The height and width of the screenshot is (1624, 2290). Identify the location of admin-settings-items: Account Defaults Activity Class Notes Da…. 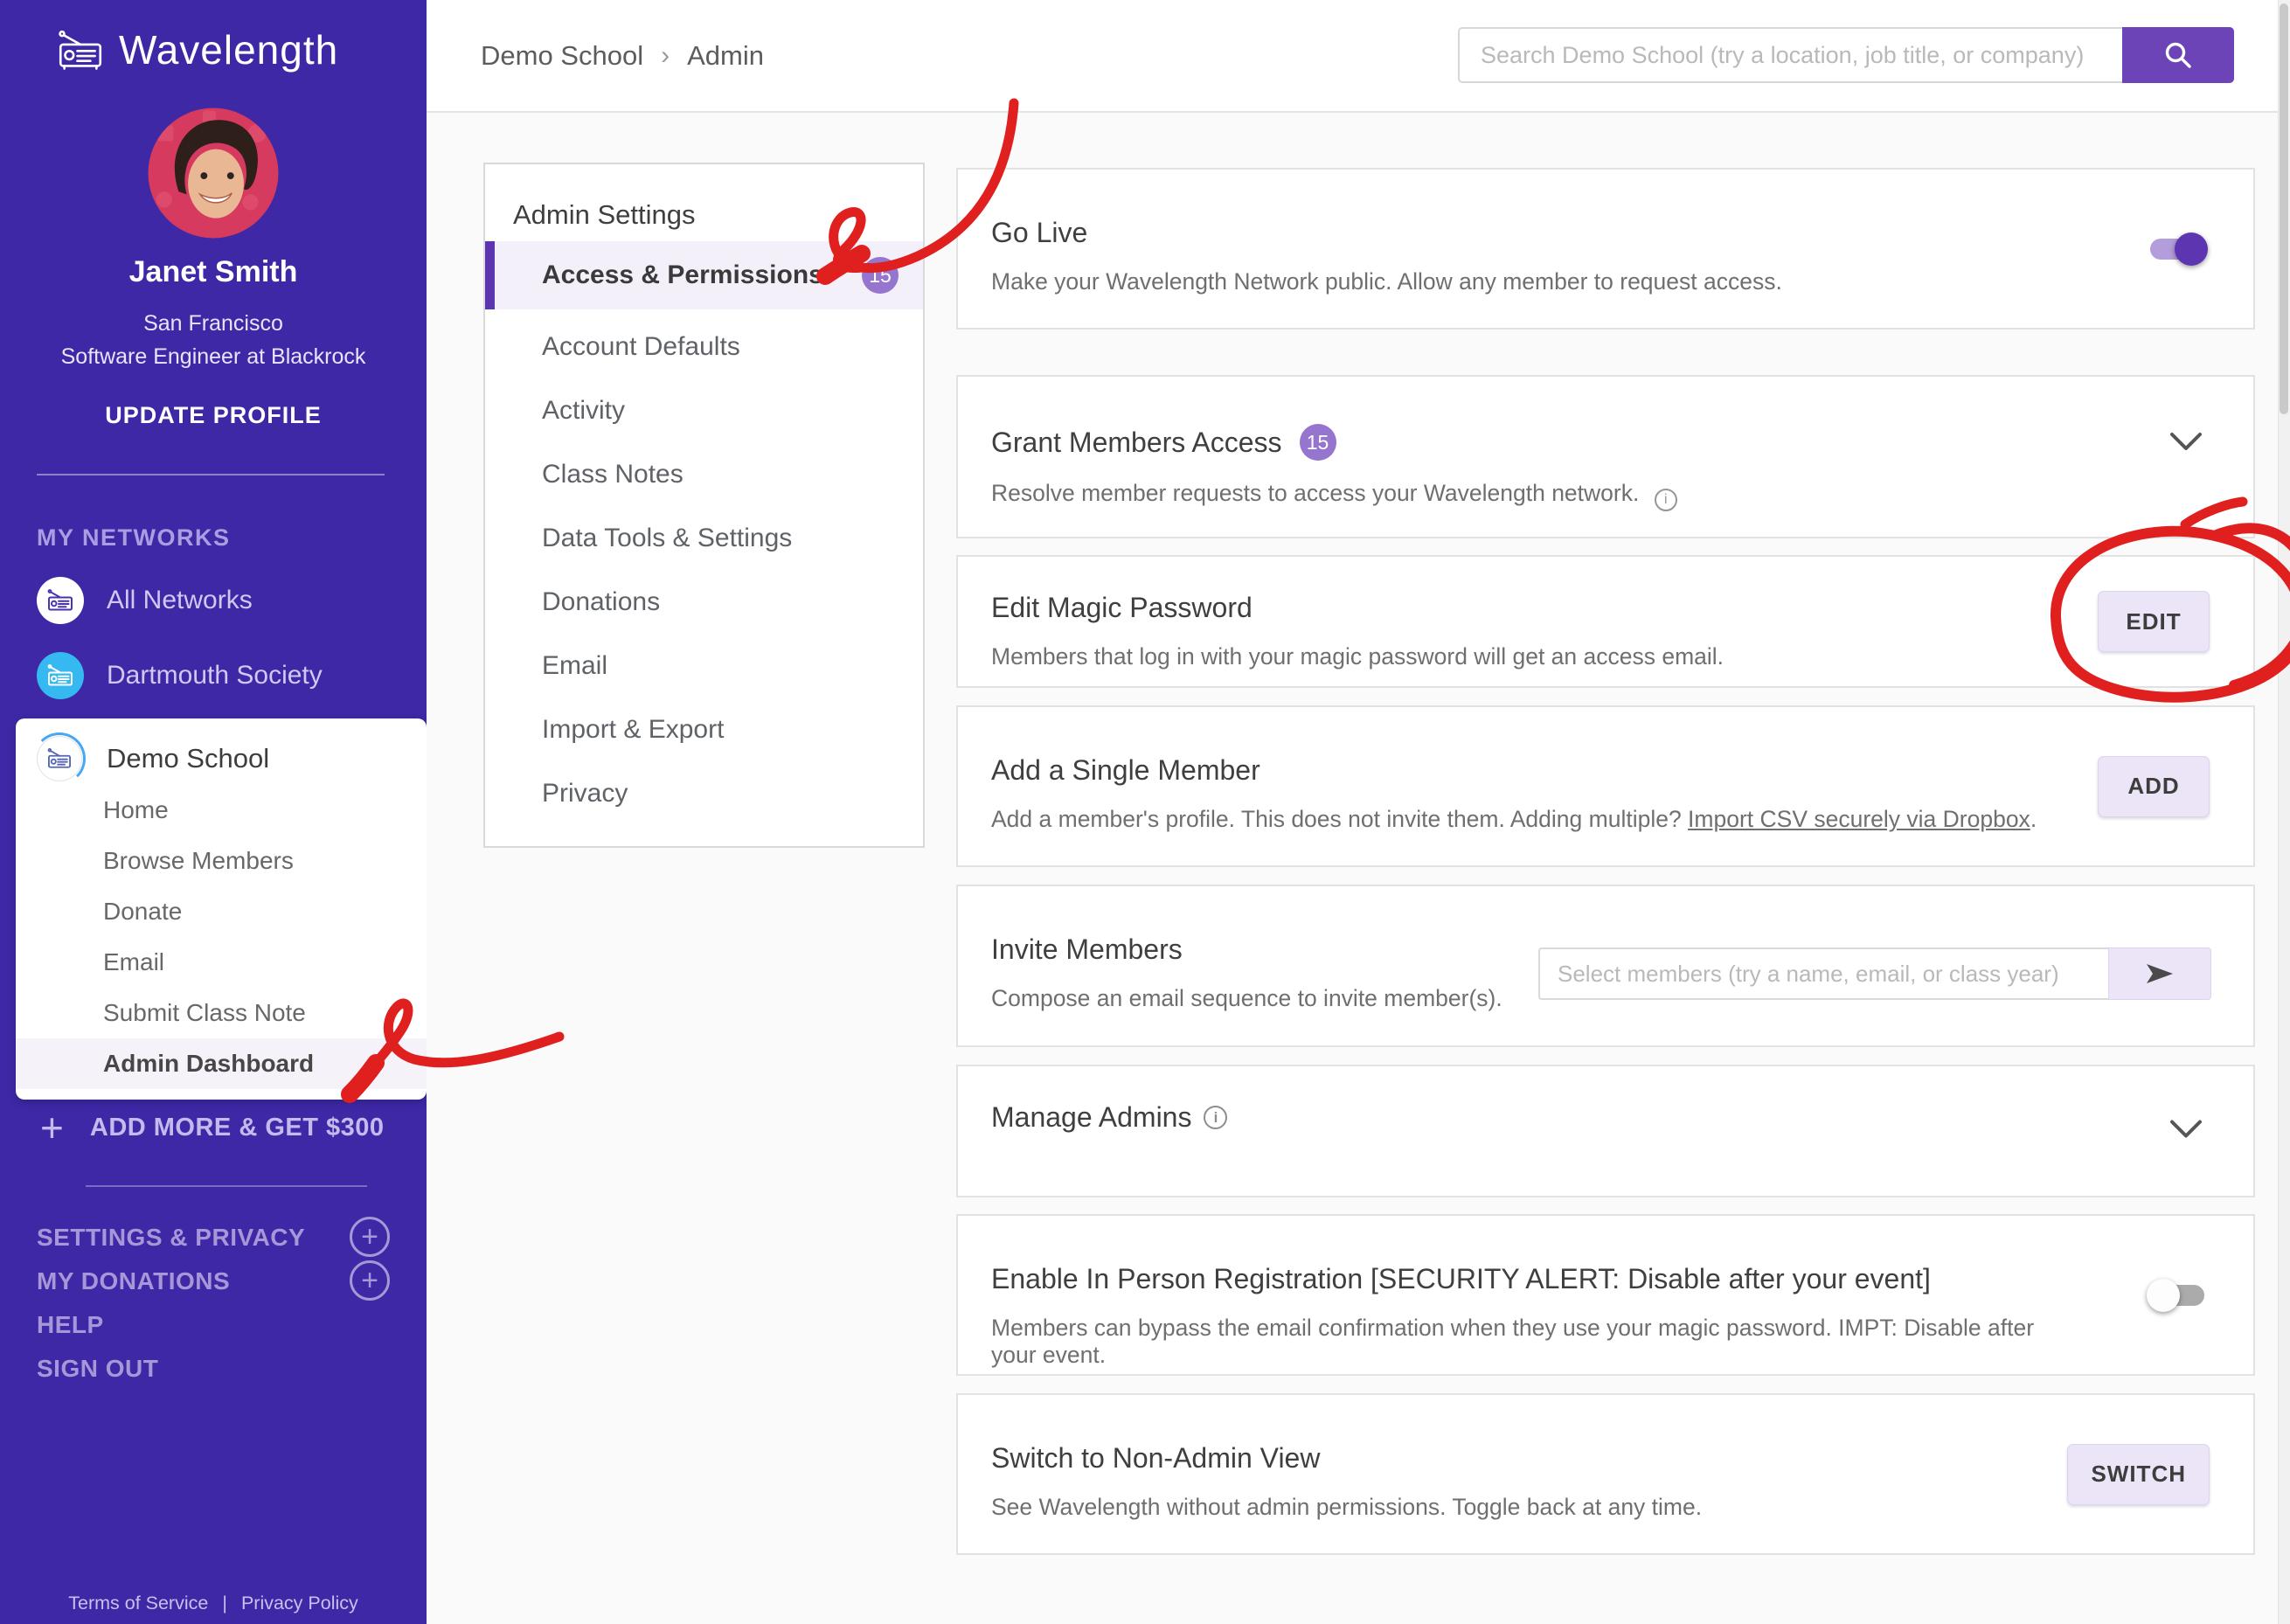
(704, 570).